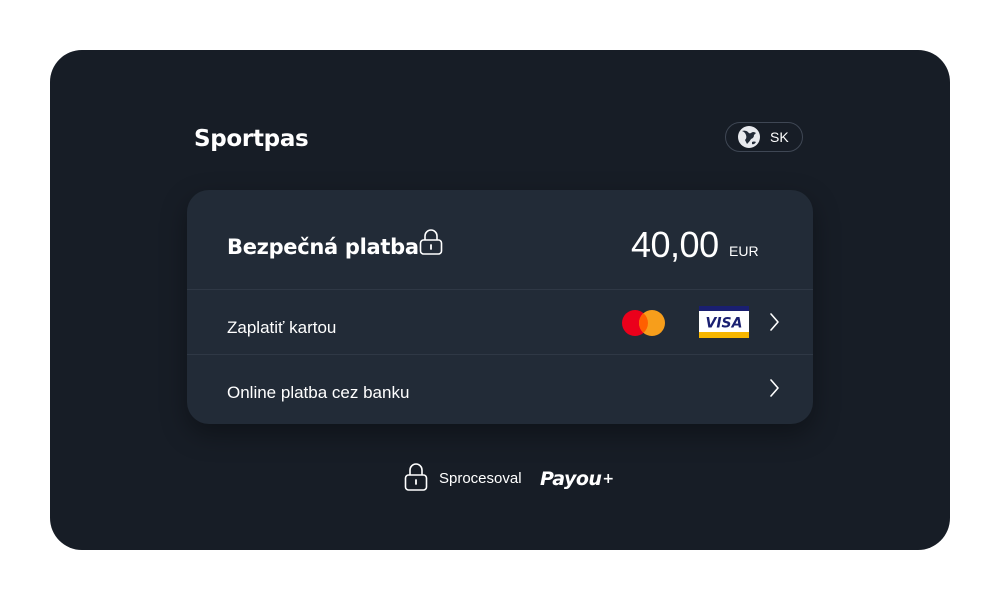 This screenshot has width=1000, height=600. What do you see at coordinates (323, 247) in the screenshot?
I see `secure-payment-title: Bezpečná platba` at bounding box center [323, 247].